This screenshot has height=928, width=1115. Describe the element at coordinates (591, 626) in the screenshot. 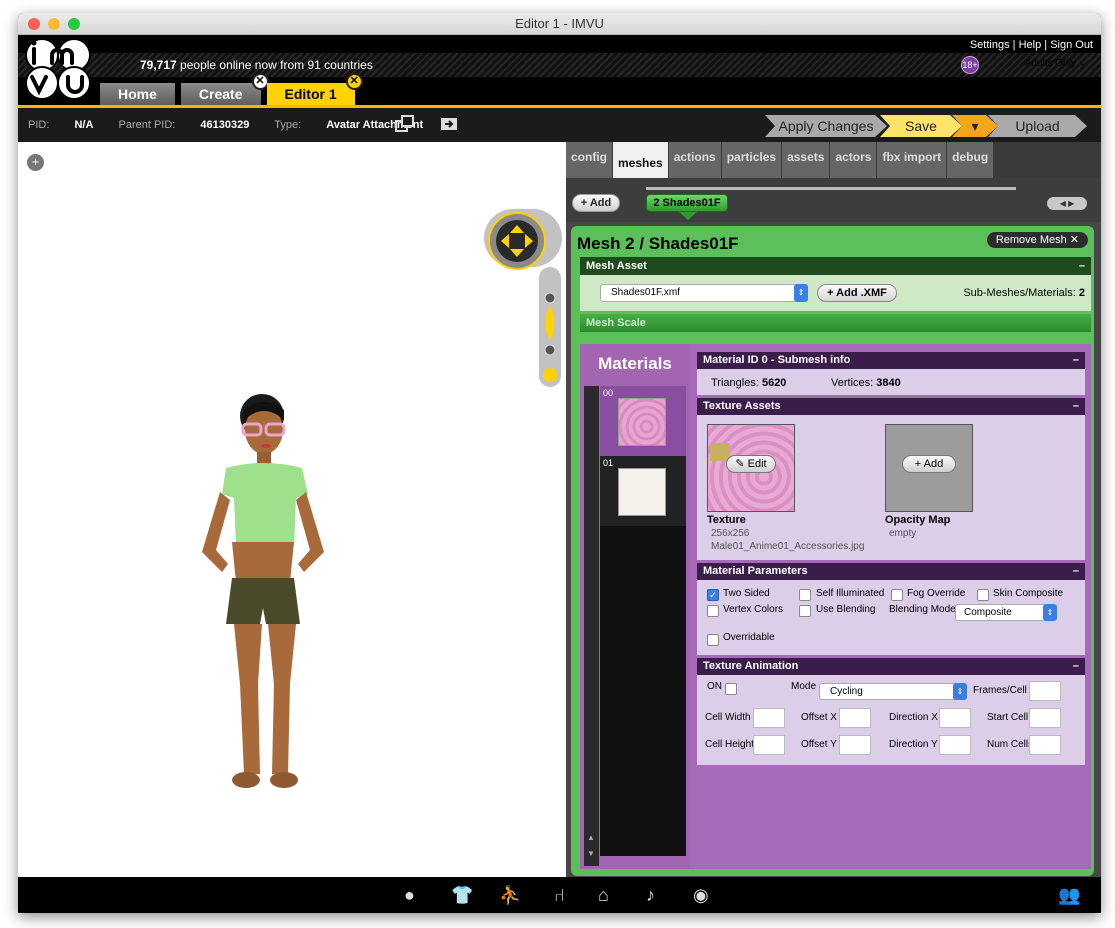

I see `materials-scrollbar: ▲ ▼` at that location.